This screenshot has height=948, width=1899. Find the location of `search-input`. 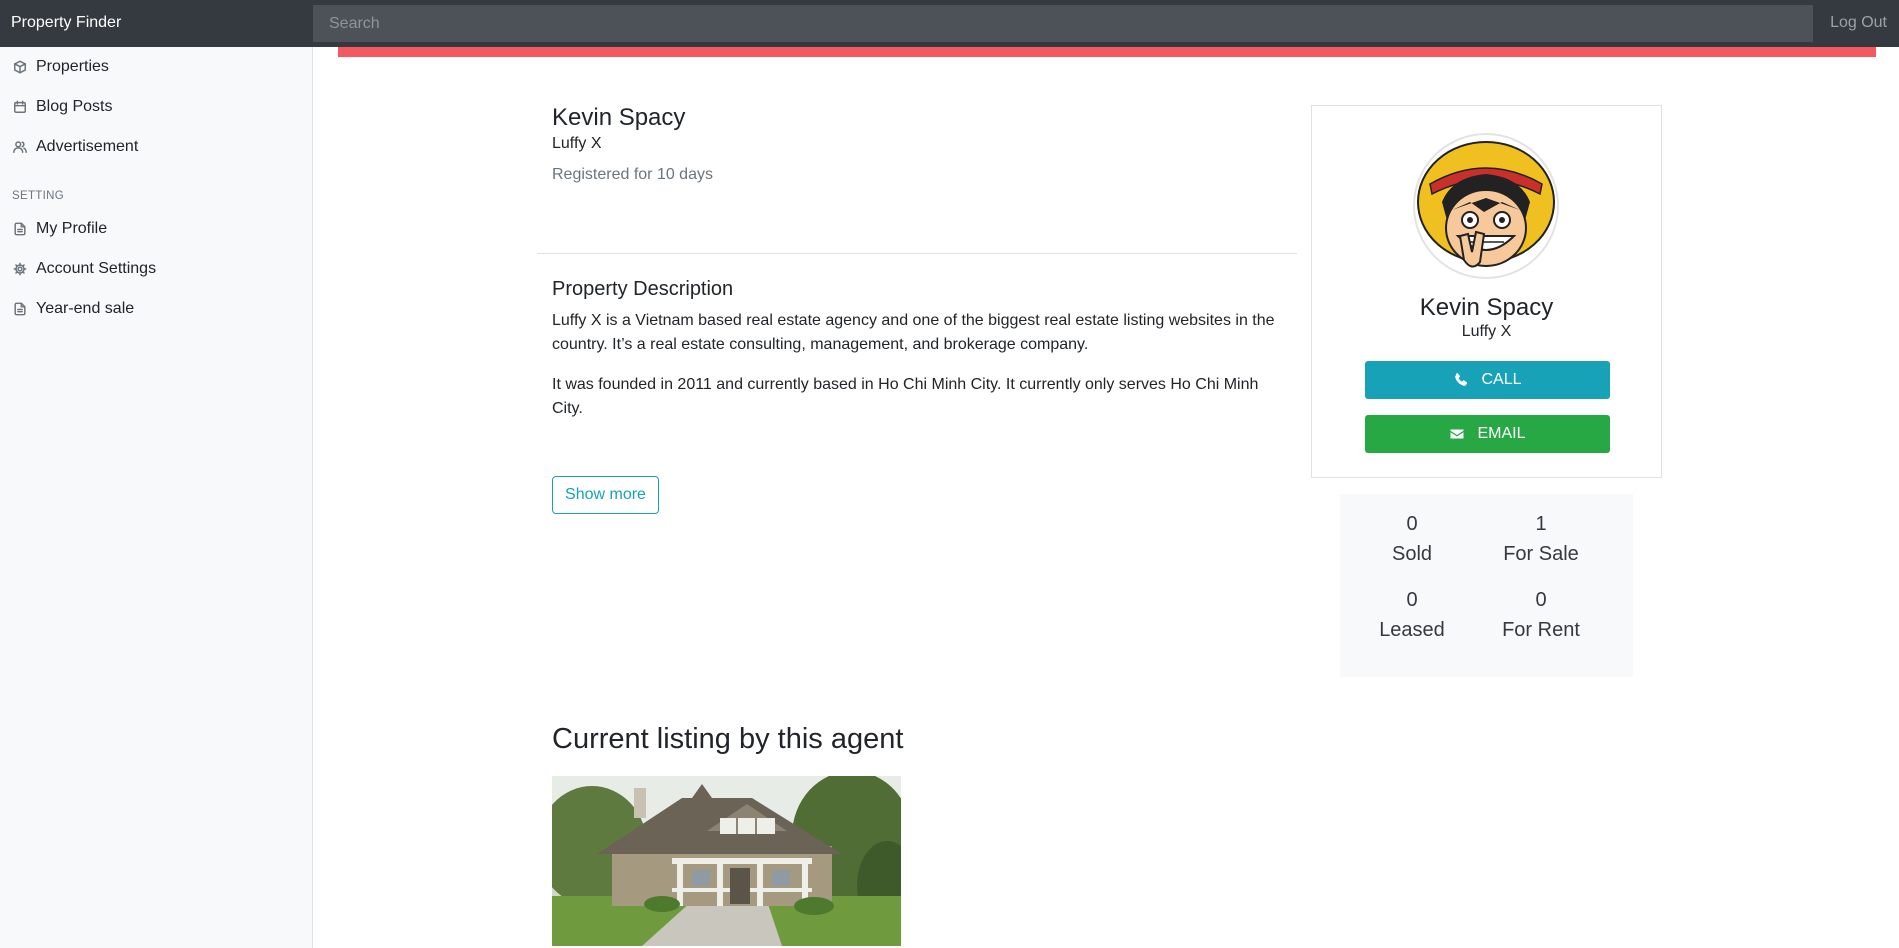

search-input is located at coordinates (1063, 23).